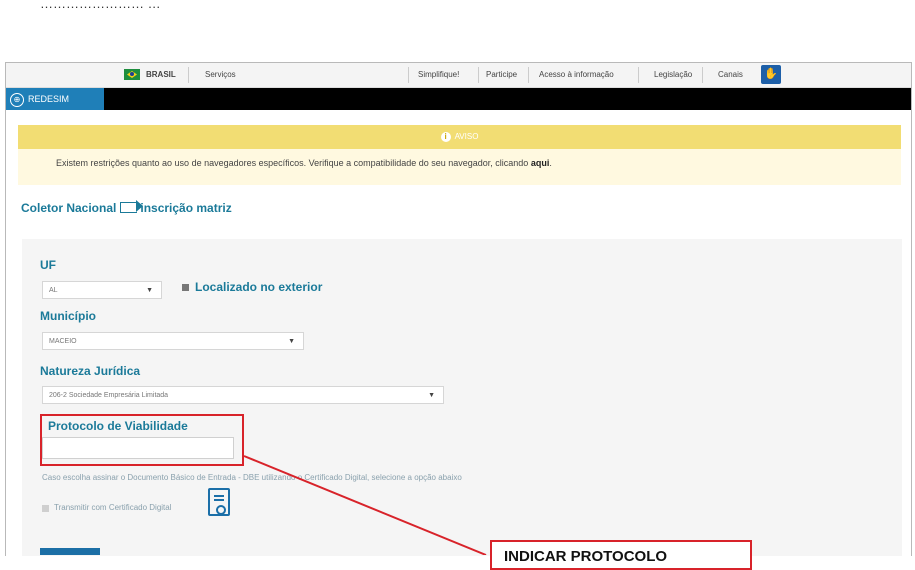 The image size is (915, 570). I want to click on annotation-arrow-line, so click(365, 505).